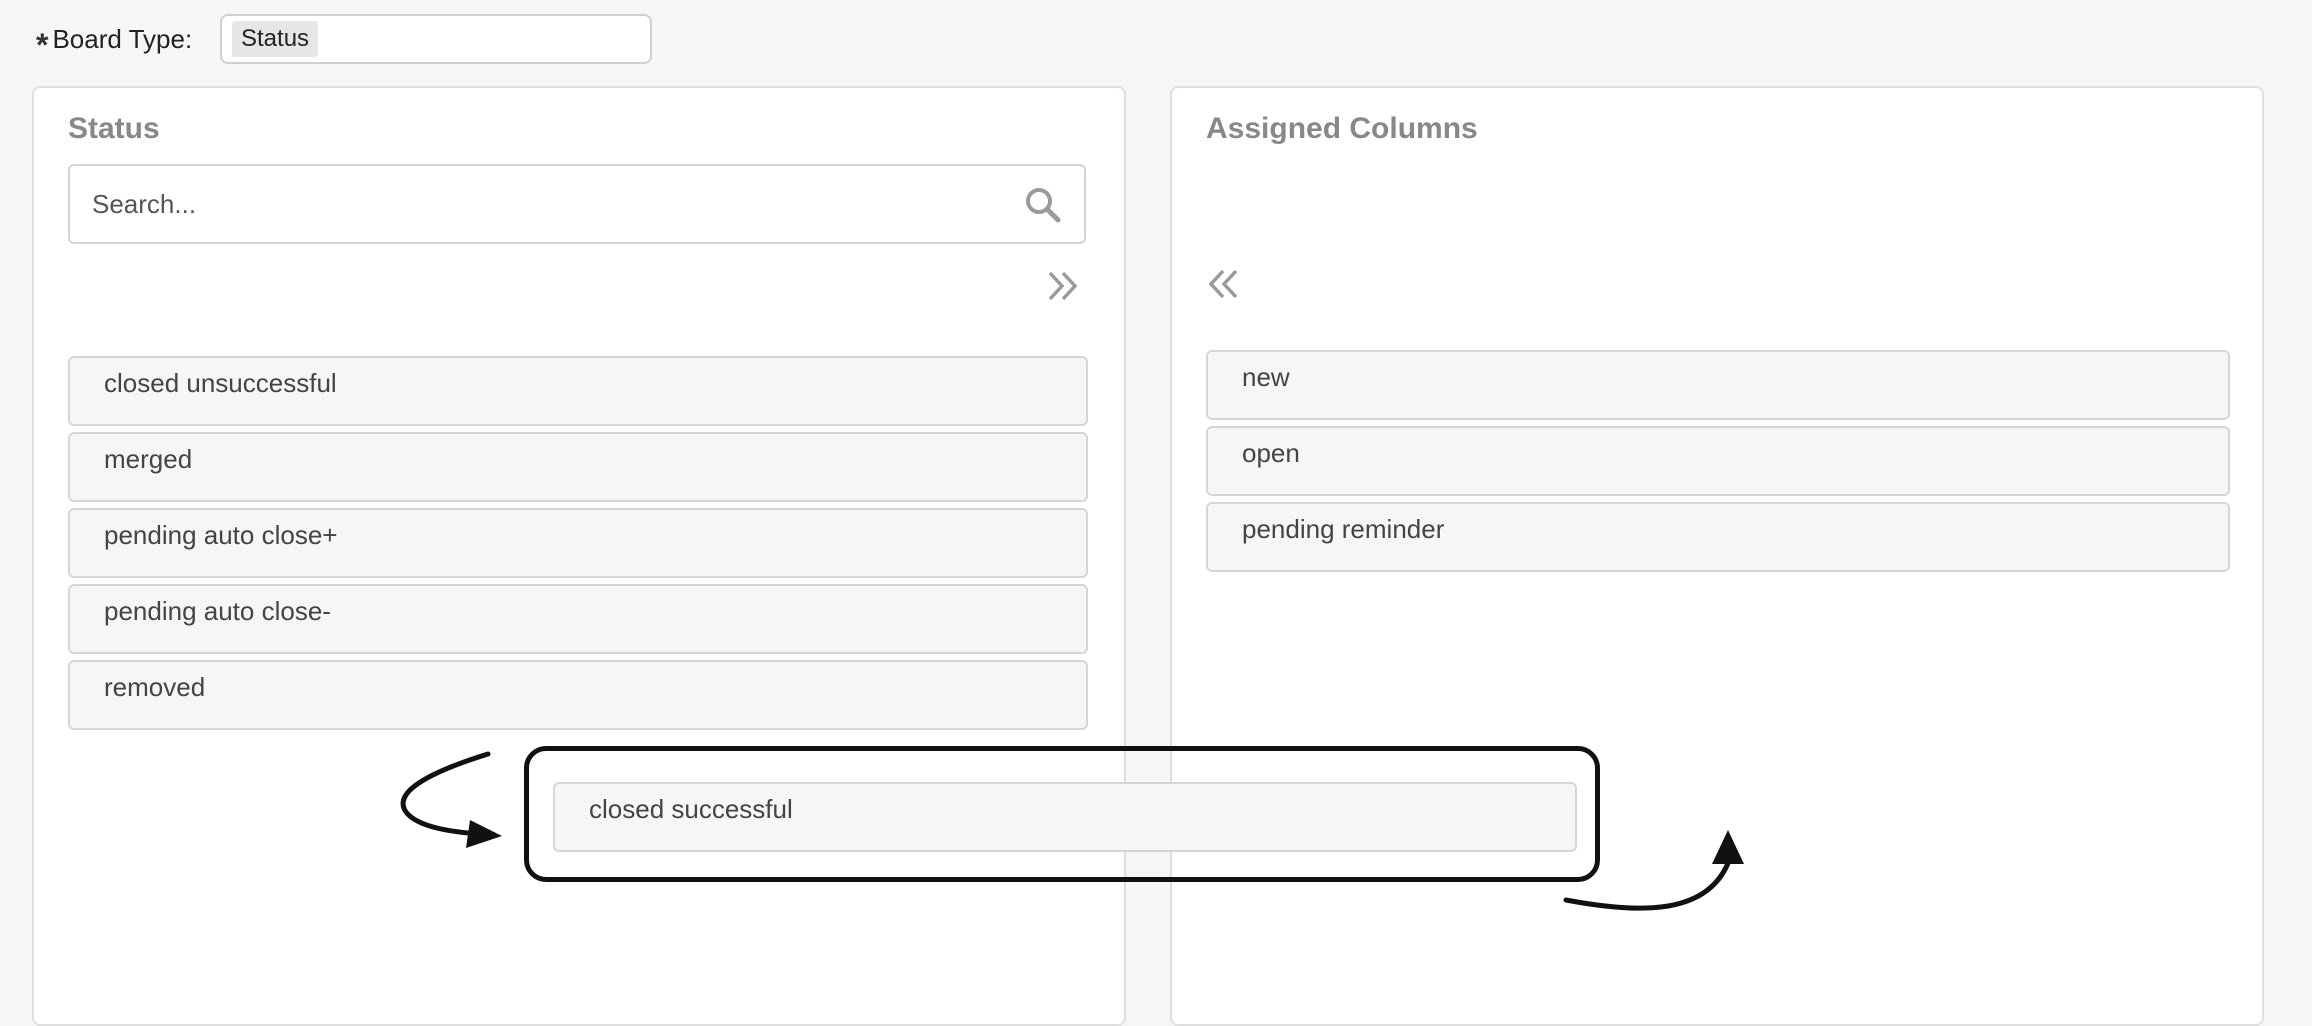 This screenshot has width=2312, height=1026. Describe the element at coordinates (1222, 284) in the screenshot. I see `double-chevron-left-icon` at that location.